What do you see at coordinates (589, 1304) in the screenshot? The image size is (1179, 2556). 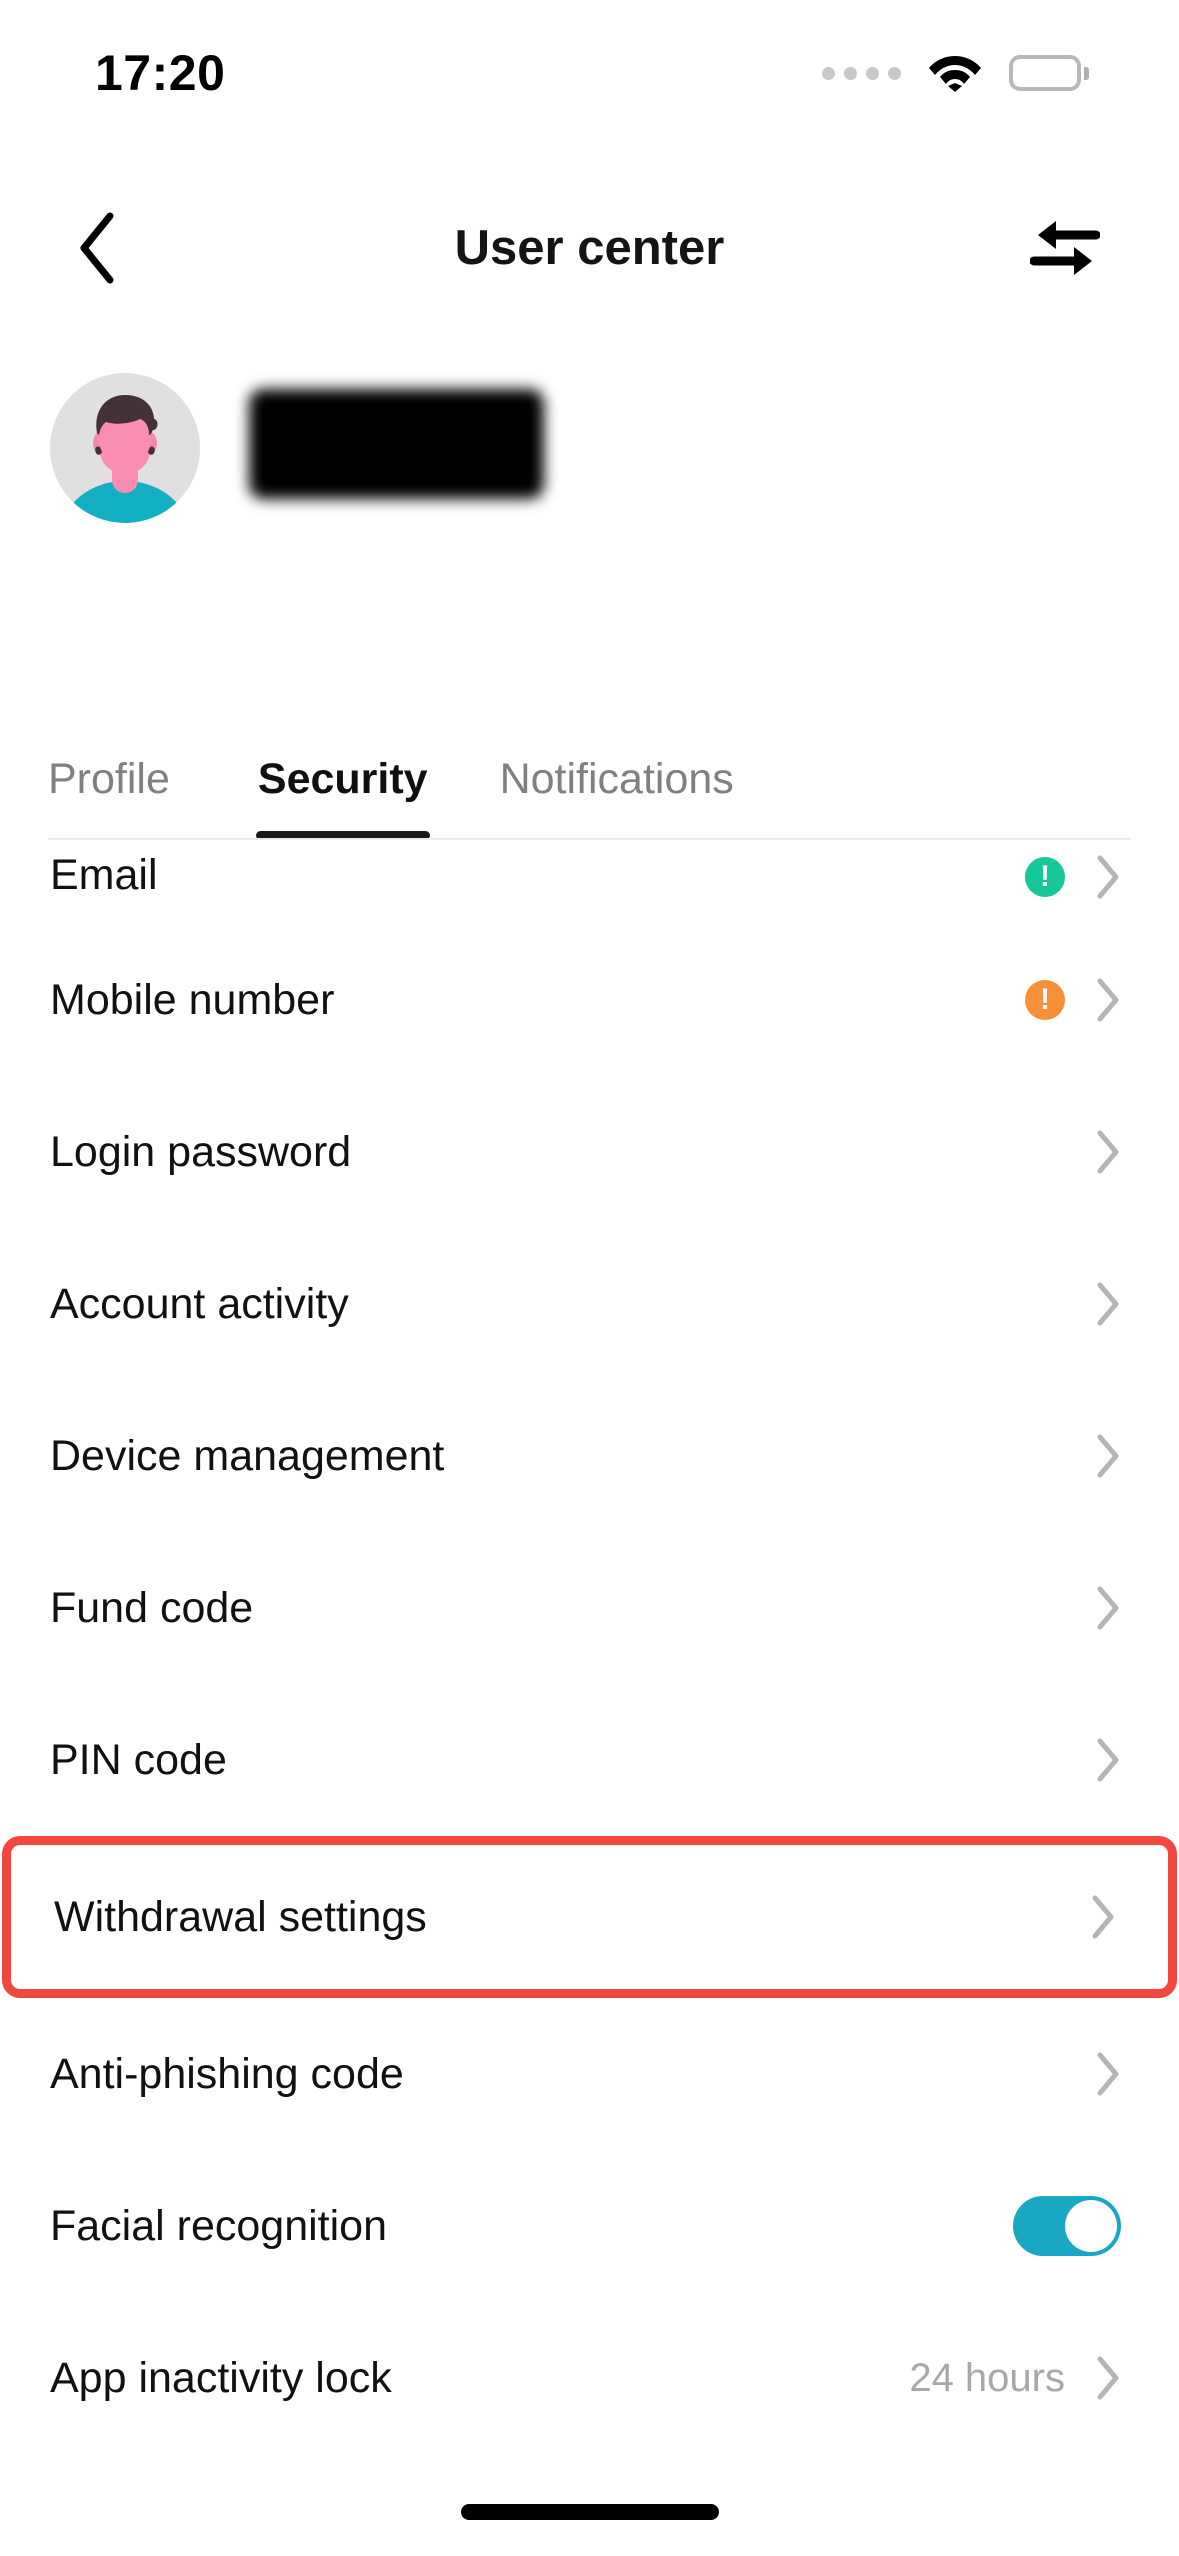 I see `list-item-account-activity: Account activity` at bounding box center [589, 1304].